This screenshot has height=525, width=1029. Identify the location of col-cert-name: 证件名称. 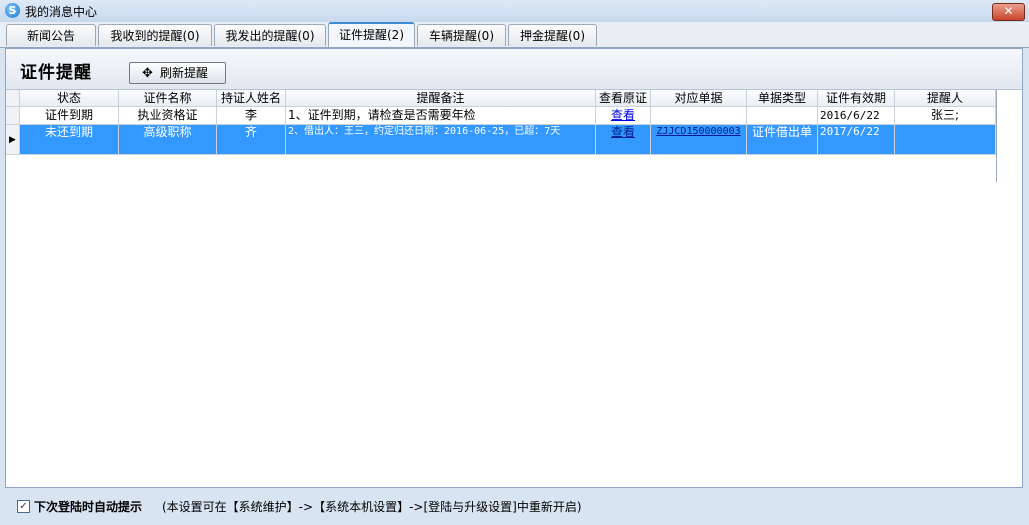
(168, 98).